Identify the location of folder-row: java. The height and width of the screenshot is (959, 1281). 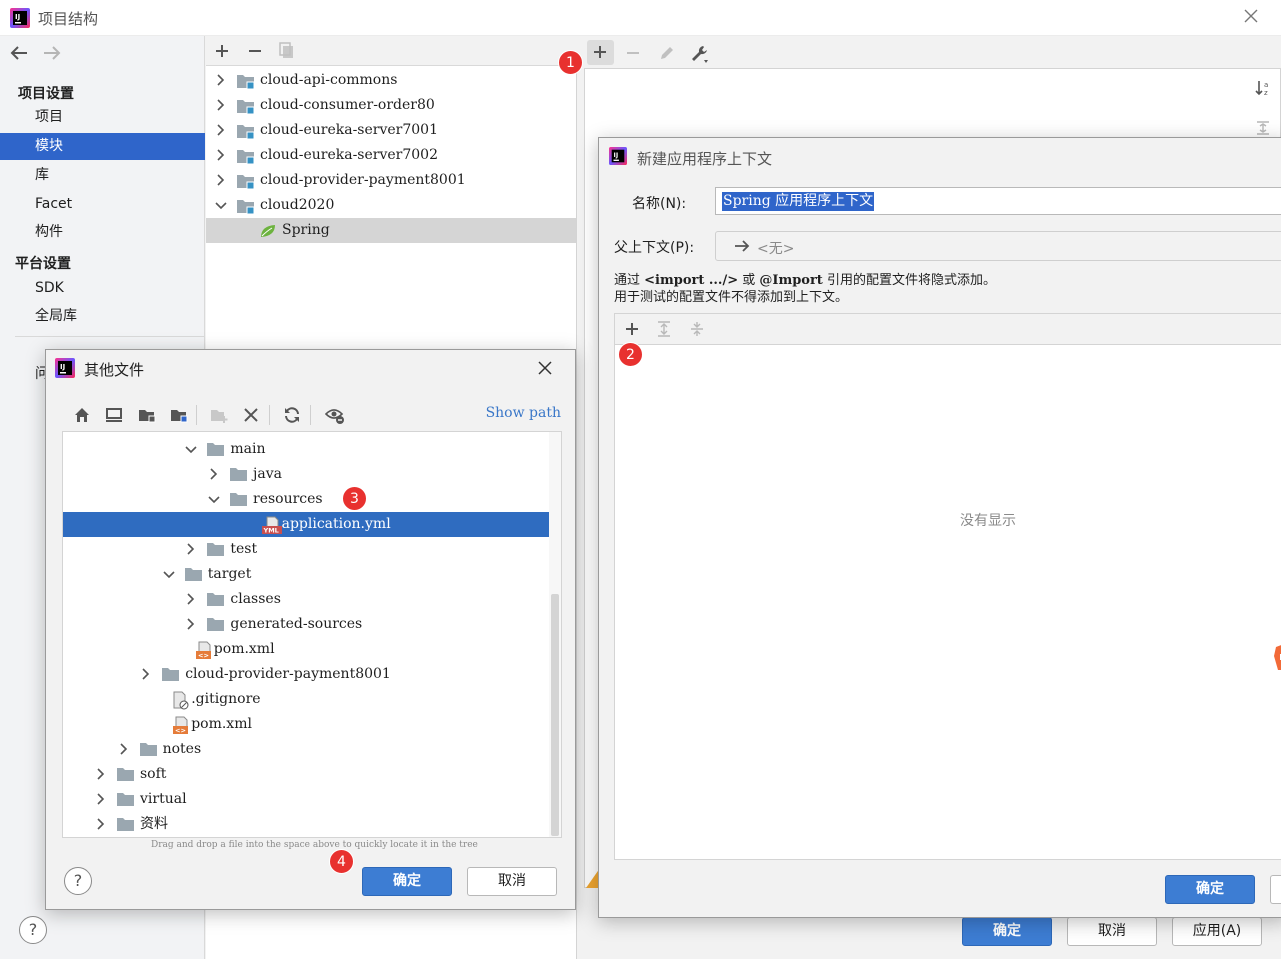
(312, 474).